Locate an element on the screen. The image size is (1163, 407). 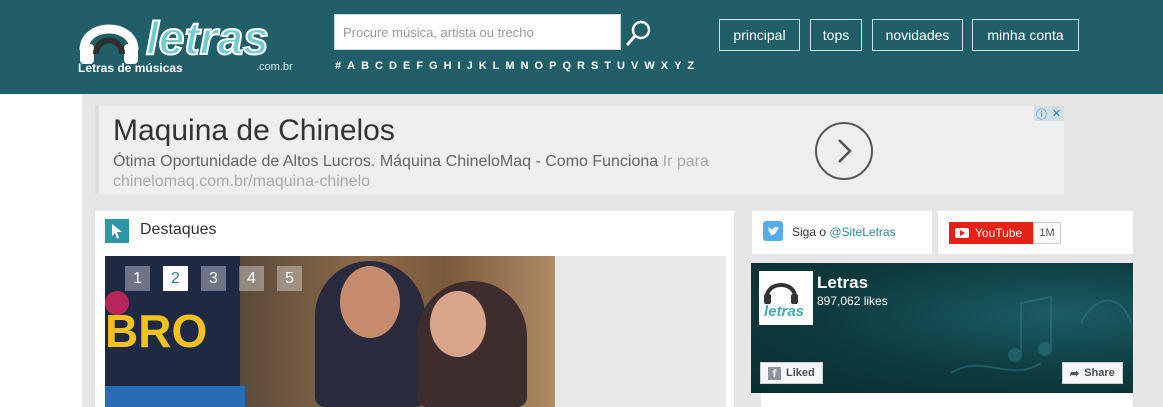
ad-title: Maquina de Chinelos is located at coordinates (254, 131).